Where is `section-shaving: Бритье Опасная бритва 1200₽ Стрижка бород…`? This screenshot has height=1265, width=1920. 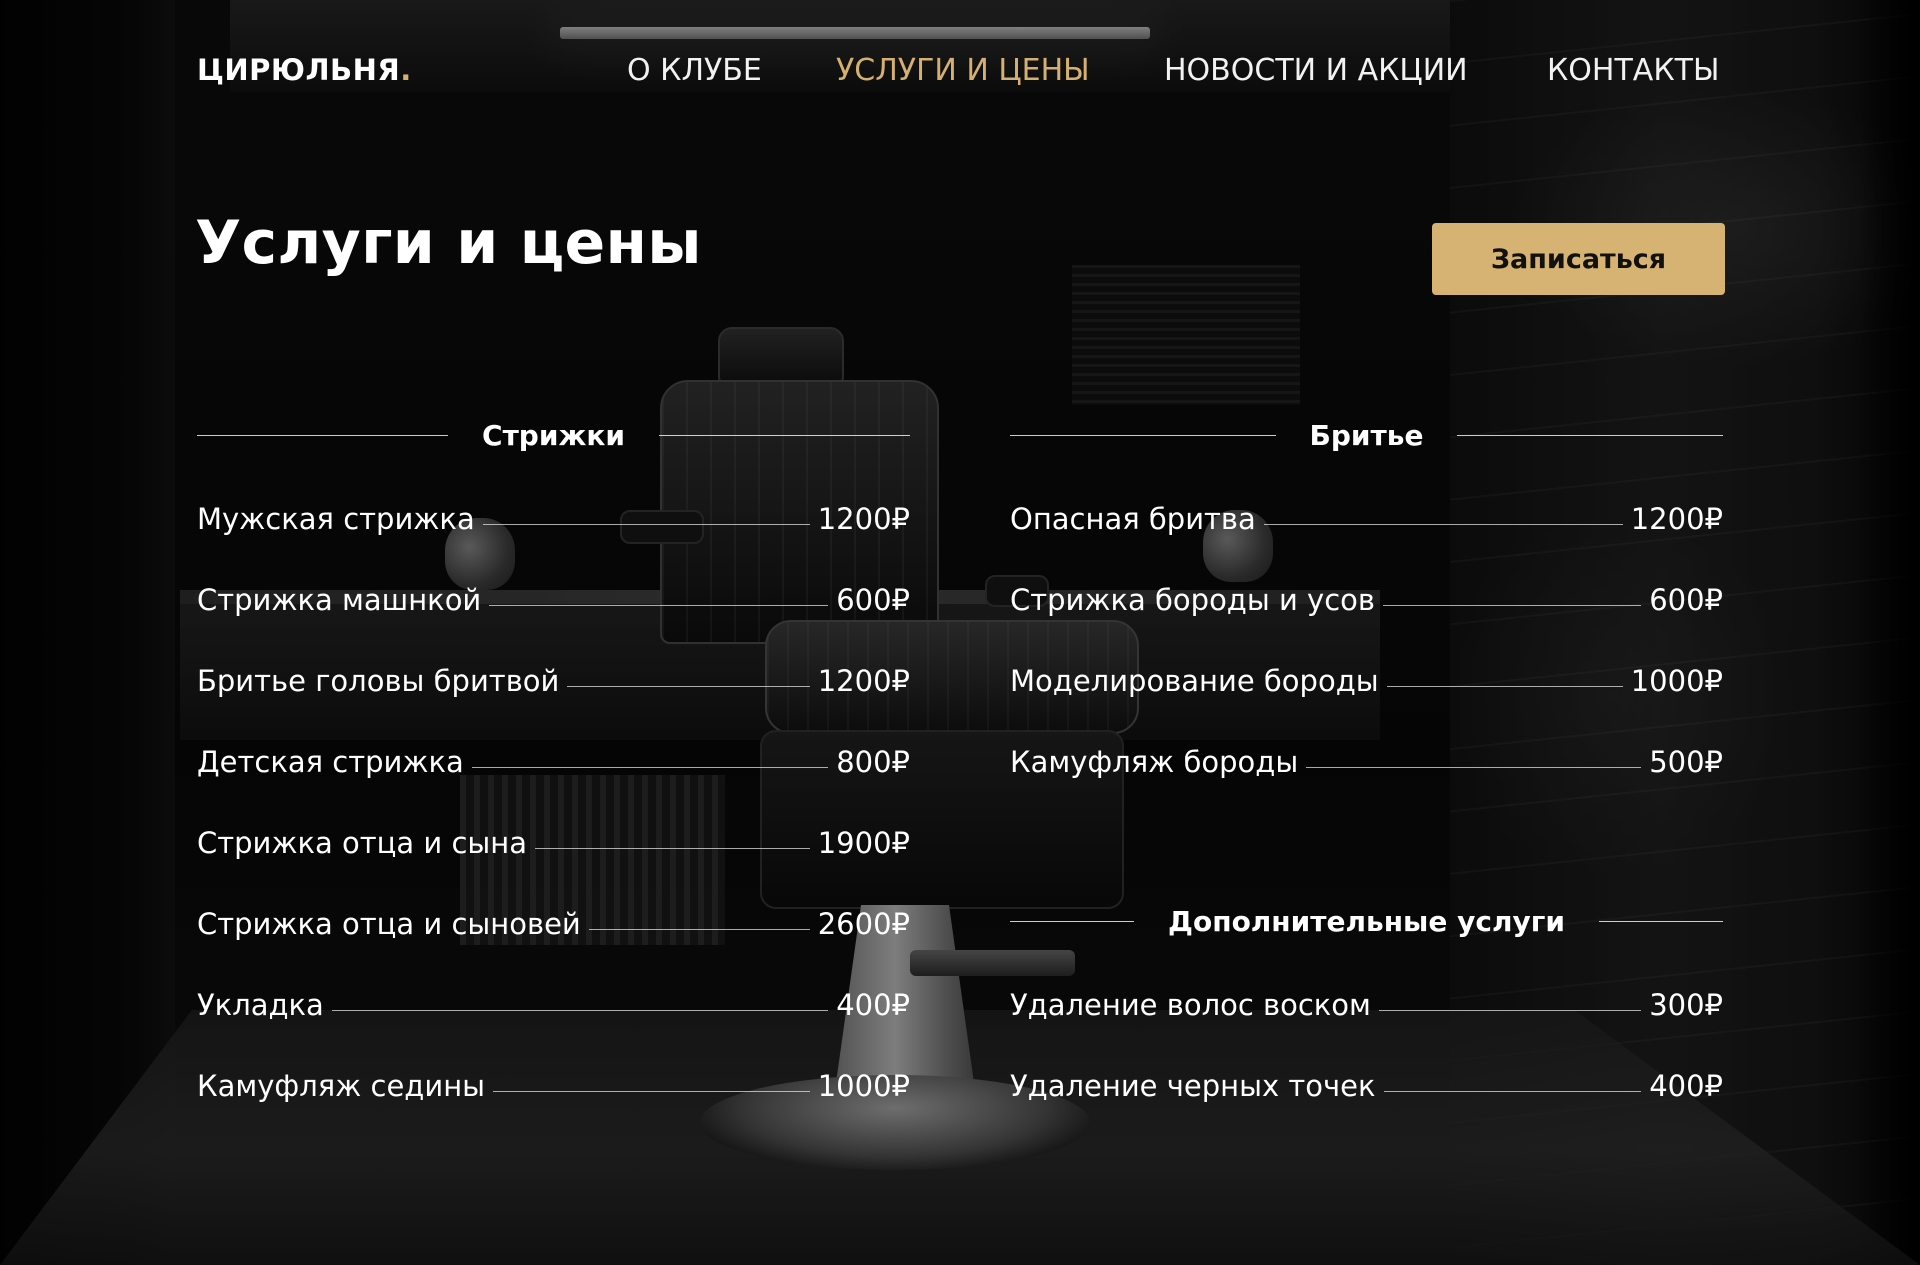 section-shaving: Бритье Опасная бритва 1200₽ Стрижка бород… is located at coordinates (1366, 597).